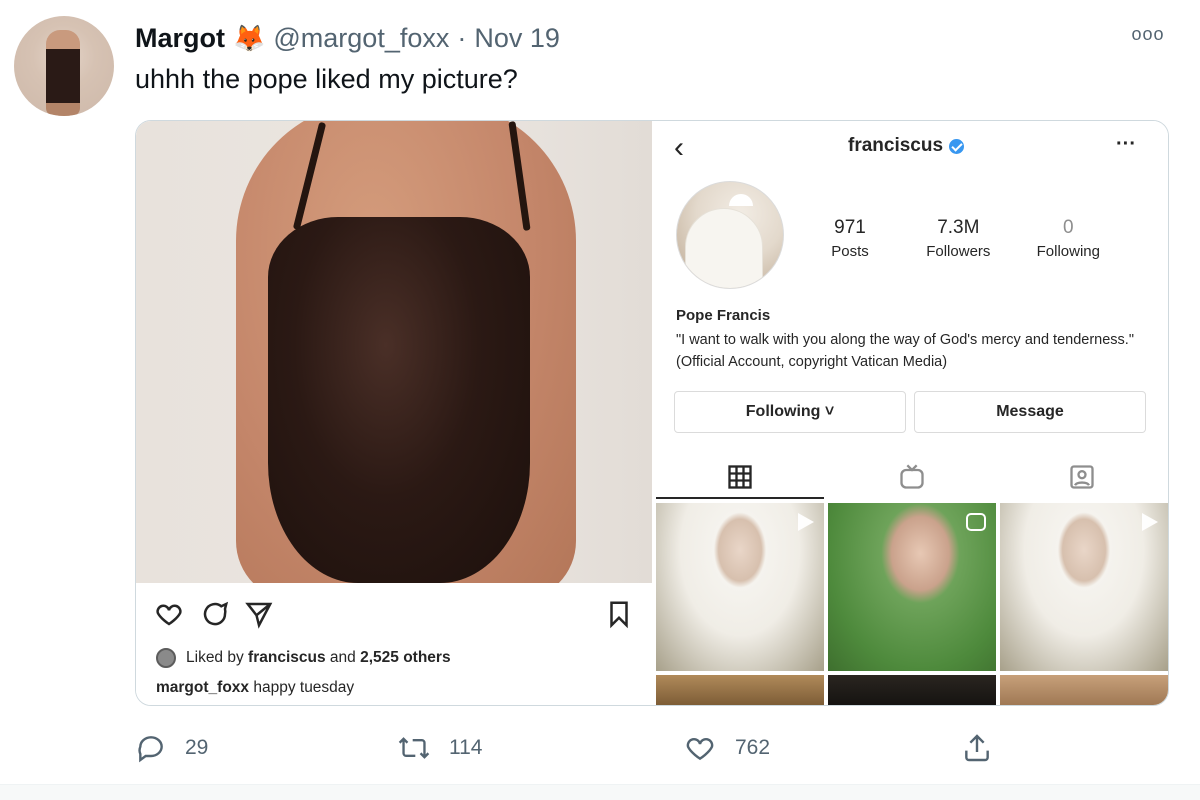  I want to click on liker-avatar, so click(166, 658).